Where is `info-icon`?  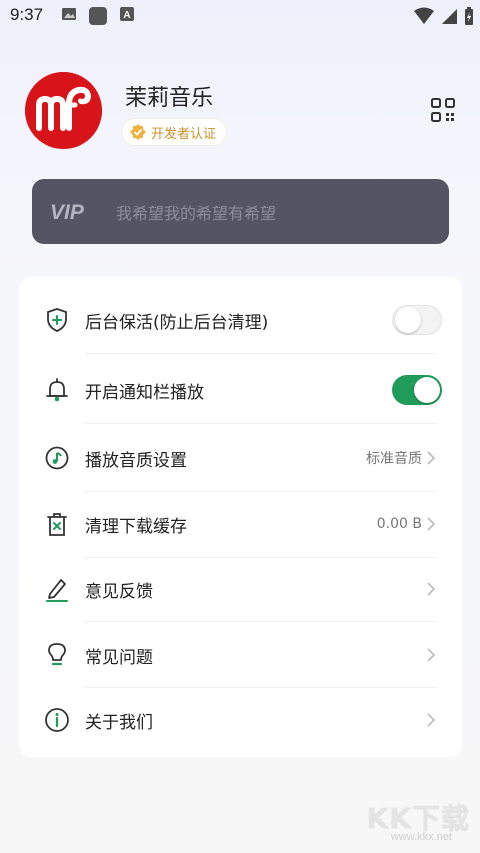 info-icon is located at coordinates (57, 720).